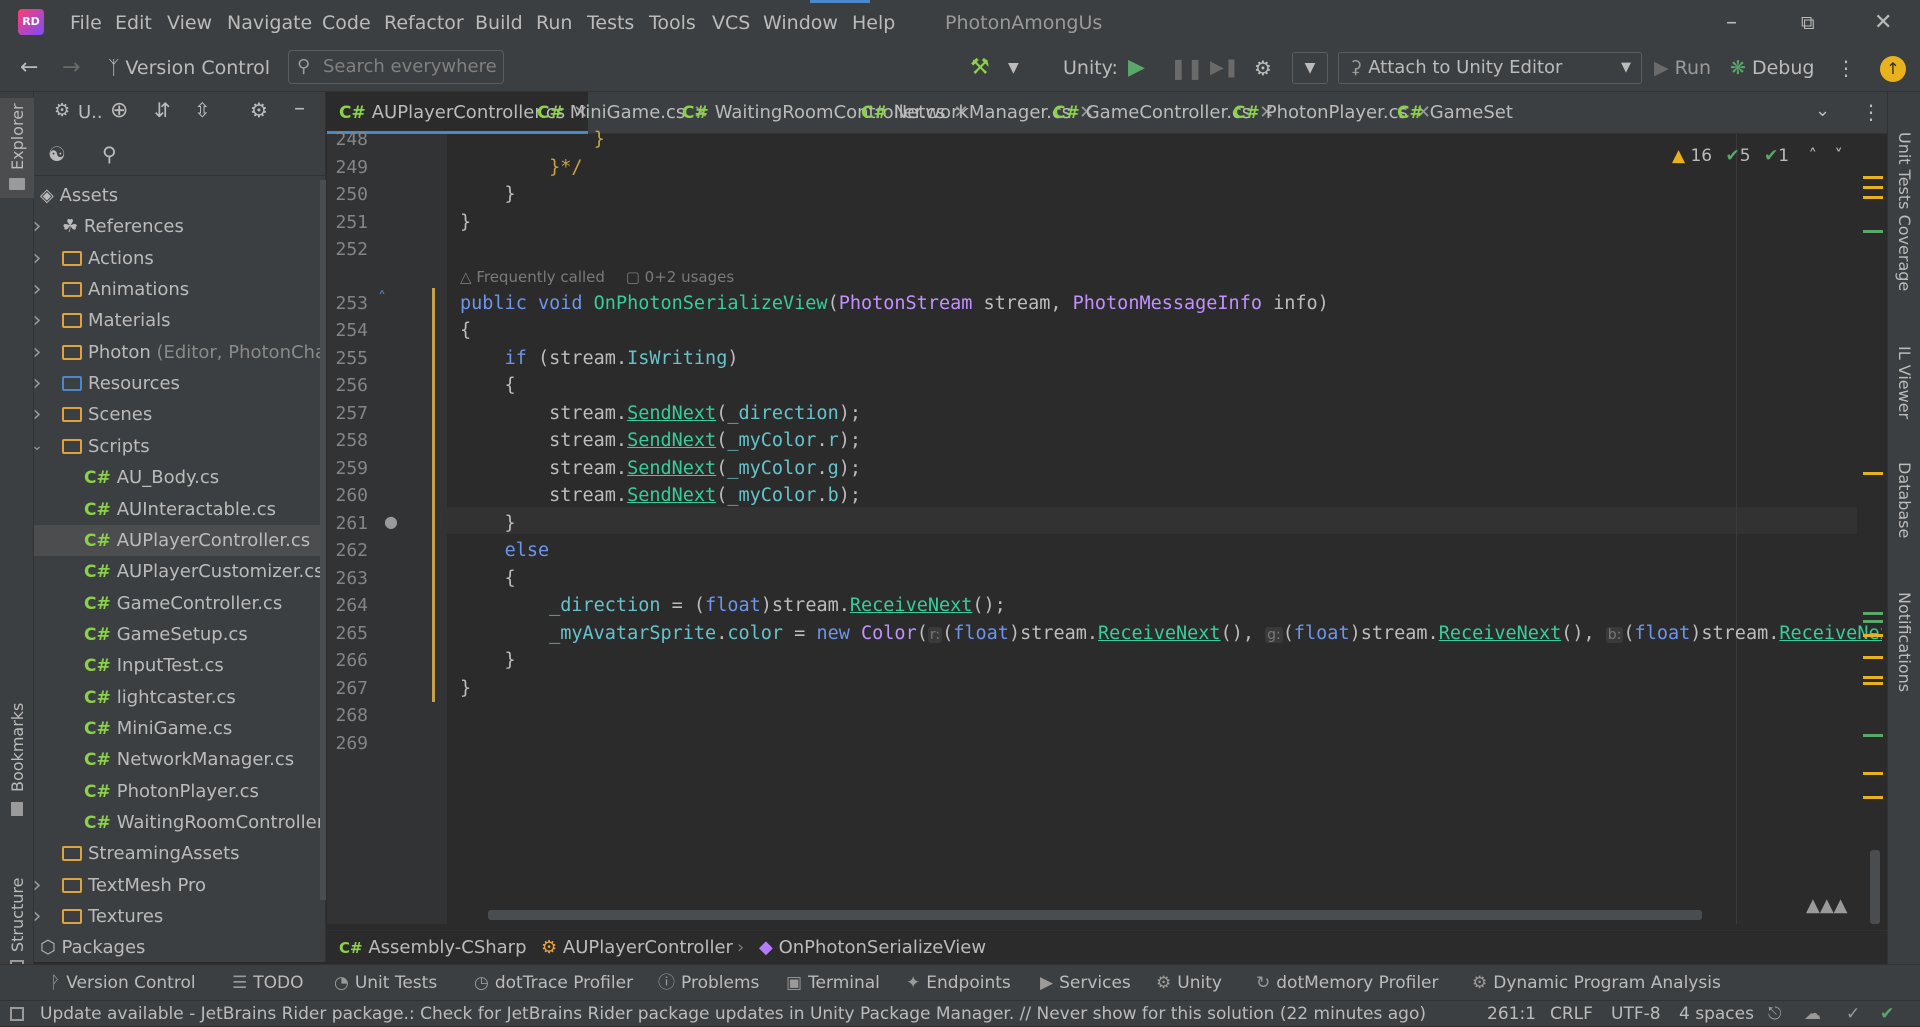 The height and width of the screenshot is (1027, 1920). I want to click on database-tab-label: Database, so click(1904, 500).